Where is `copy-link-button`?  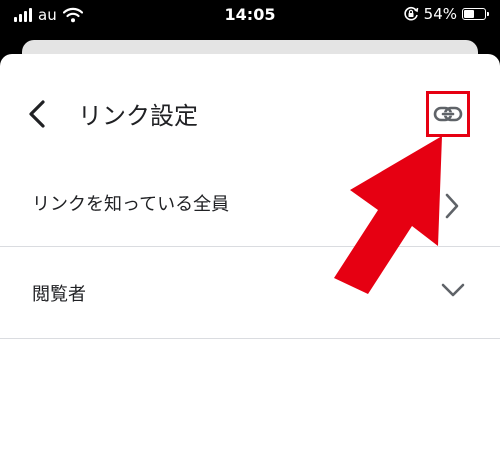 copy-link-button is located at coordinates (448, 114).